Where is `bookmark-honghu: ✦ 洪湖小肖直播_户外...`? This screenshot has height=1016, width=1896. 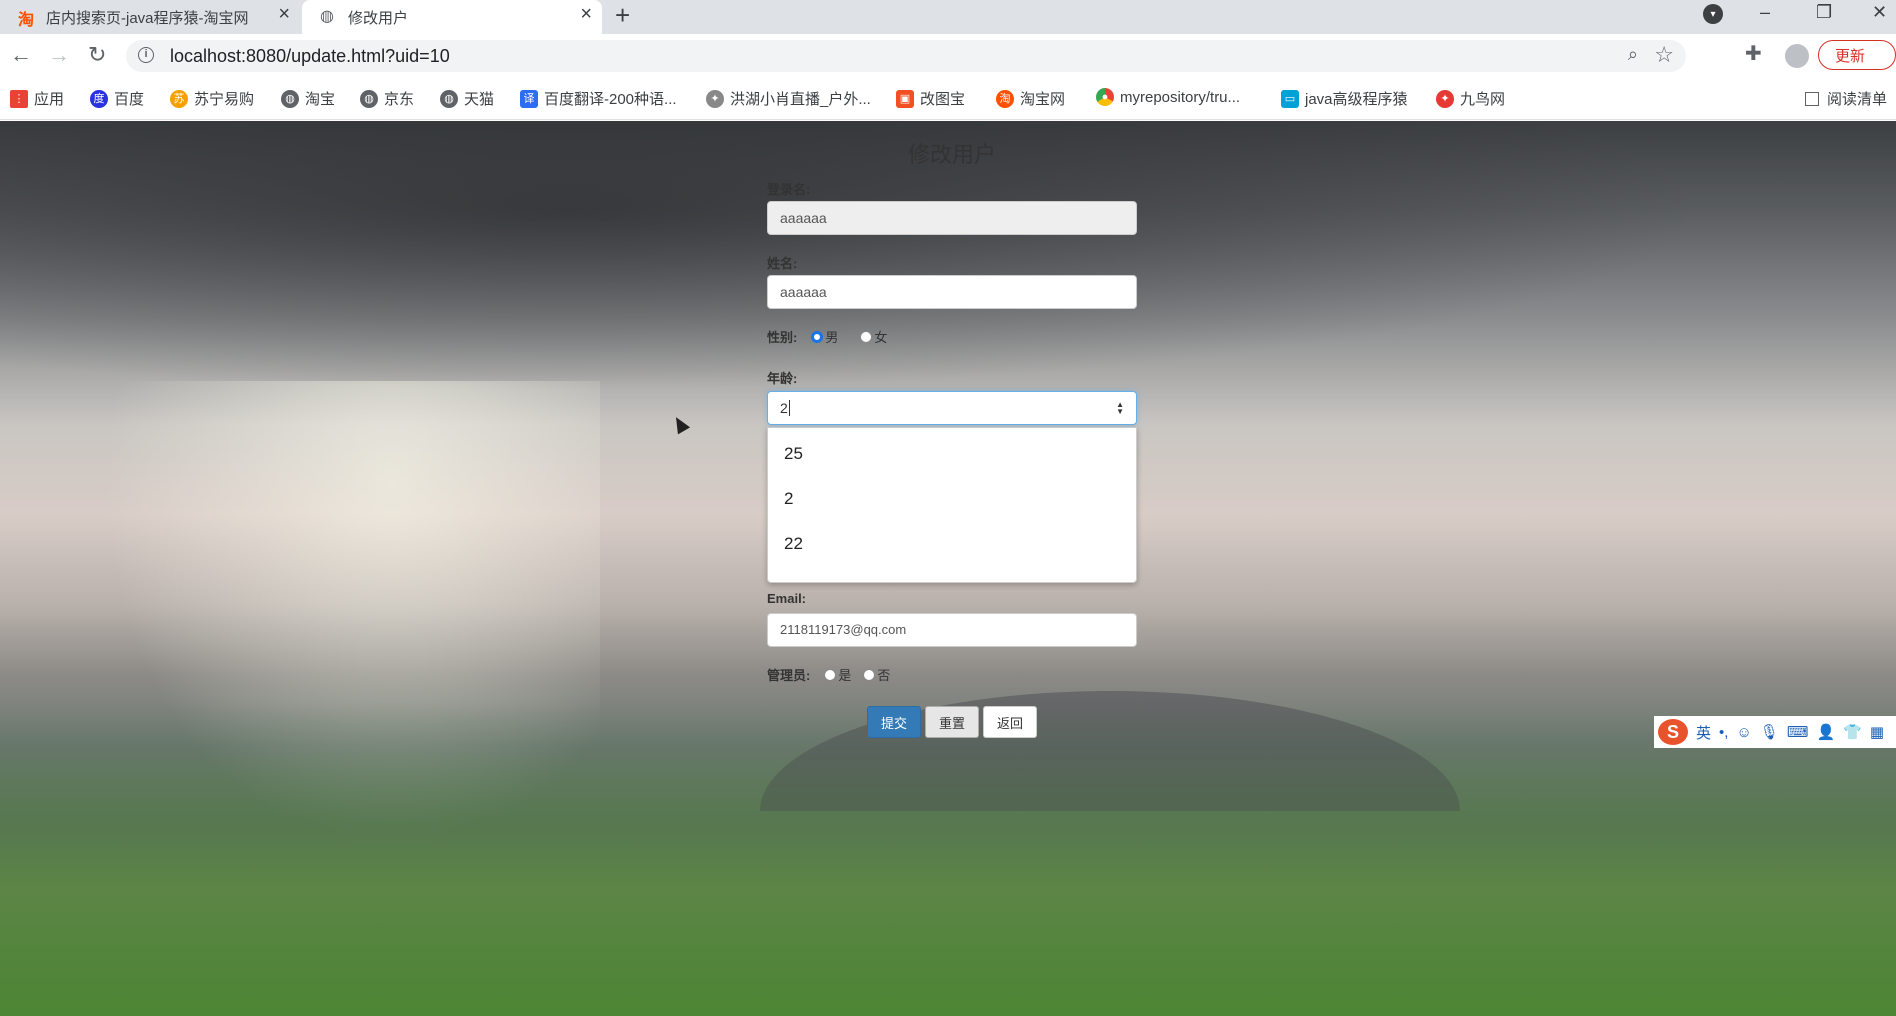 bookmark-honghu: ✦ 洪湖小肖直播_户外... is located at coordinates (788, 98).